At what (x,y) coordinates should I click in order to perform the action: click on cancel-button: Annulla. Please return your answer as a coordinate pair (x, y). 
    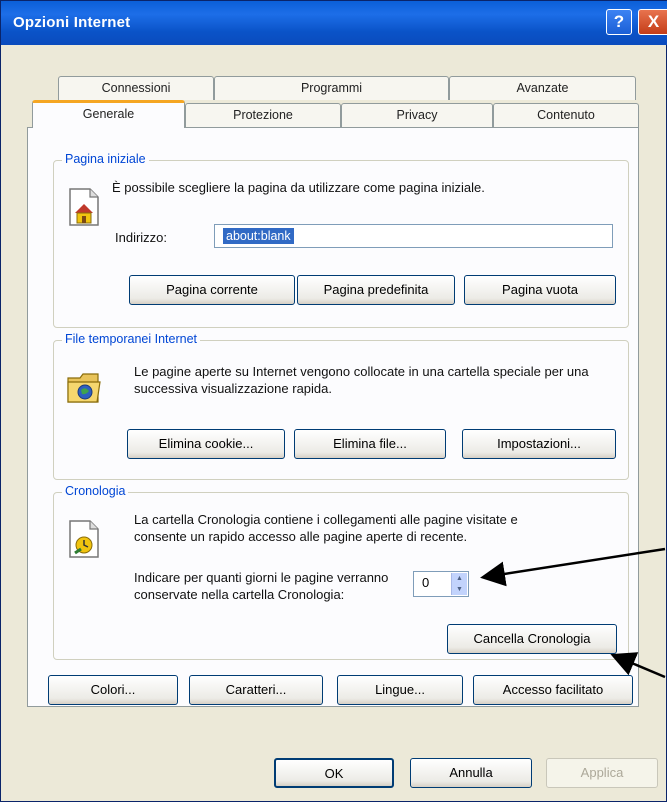
    Looking at the image, I should click on (471, 773).